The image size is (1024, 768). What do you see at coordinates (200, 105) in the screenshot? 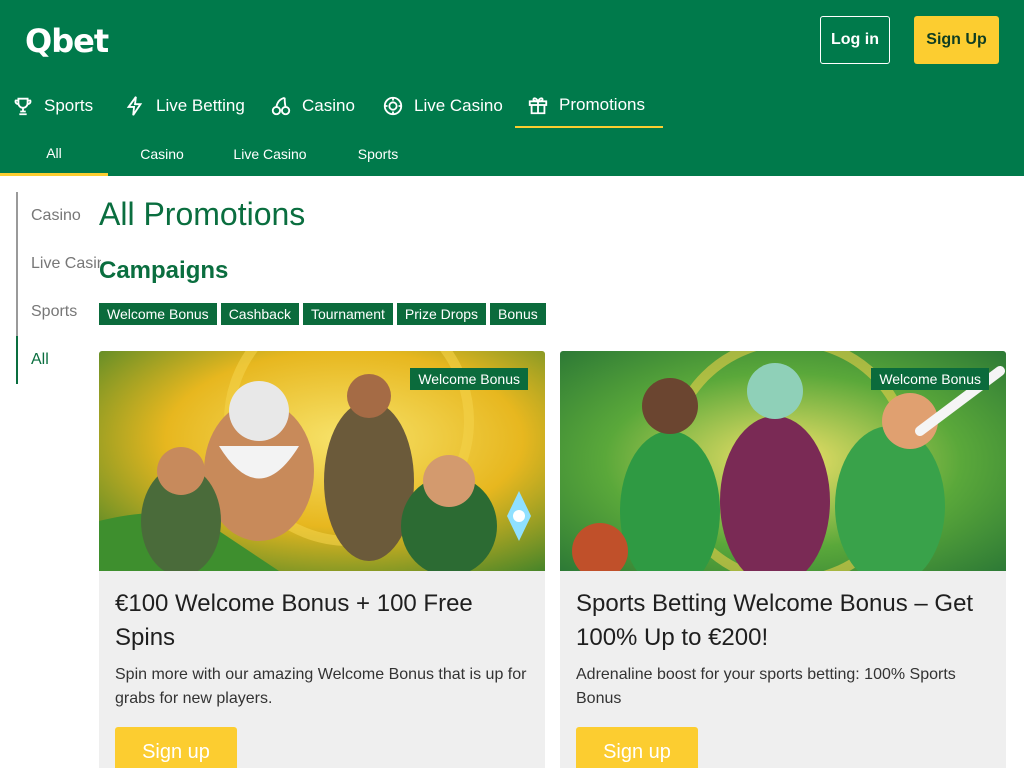
I see `nav-label: Live Betting` at bounding box center [200, 105].